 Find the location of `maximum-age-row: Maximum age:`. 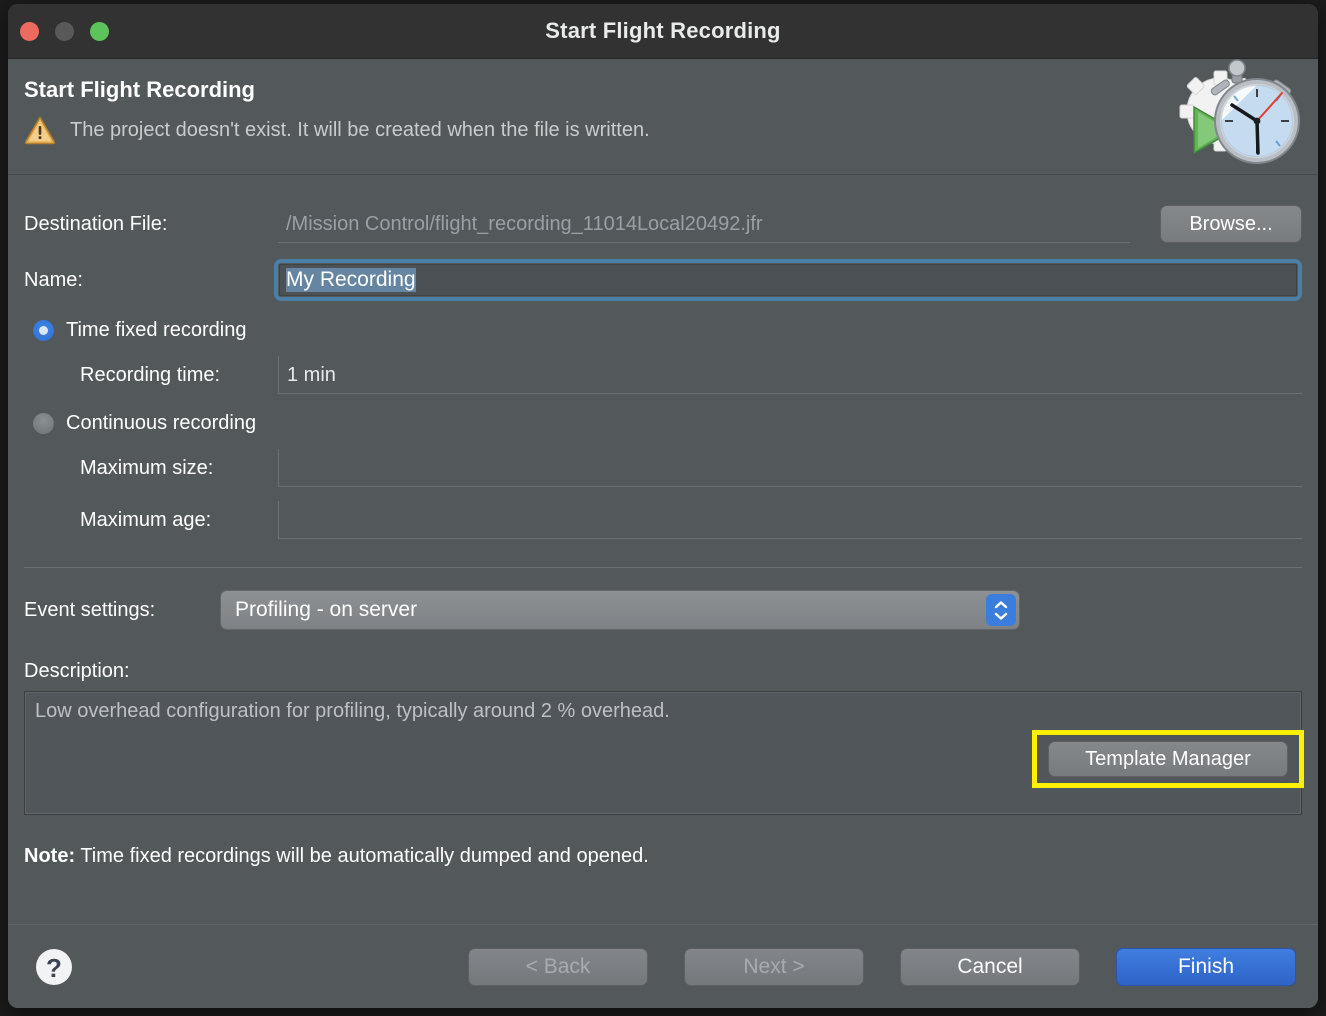

maximum-age-row: Maximum age: is located at coordinates (663, 520).